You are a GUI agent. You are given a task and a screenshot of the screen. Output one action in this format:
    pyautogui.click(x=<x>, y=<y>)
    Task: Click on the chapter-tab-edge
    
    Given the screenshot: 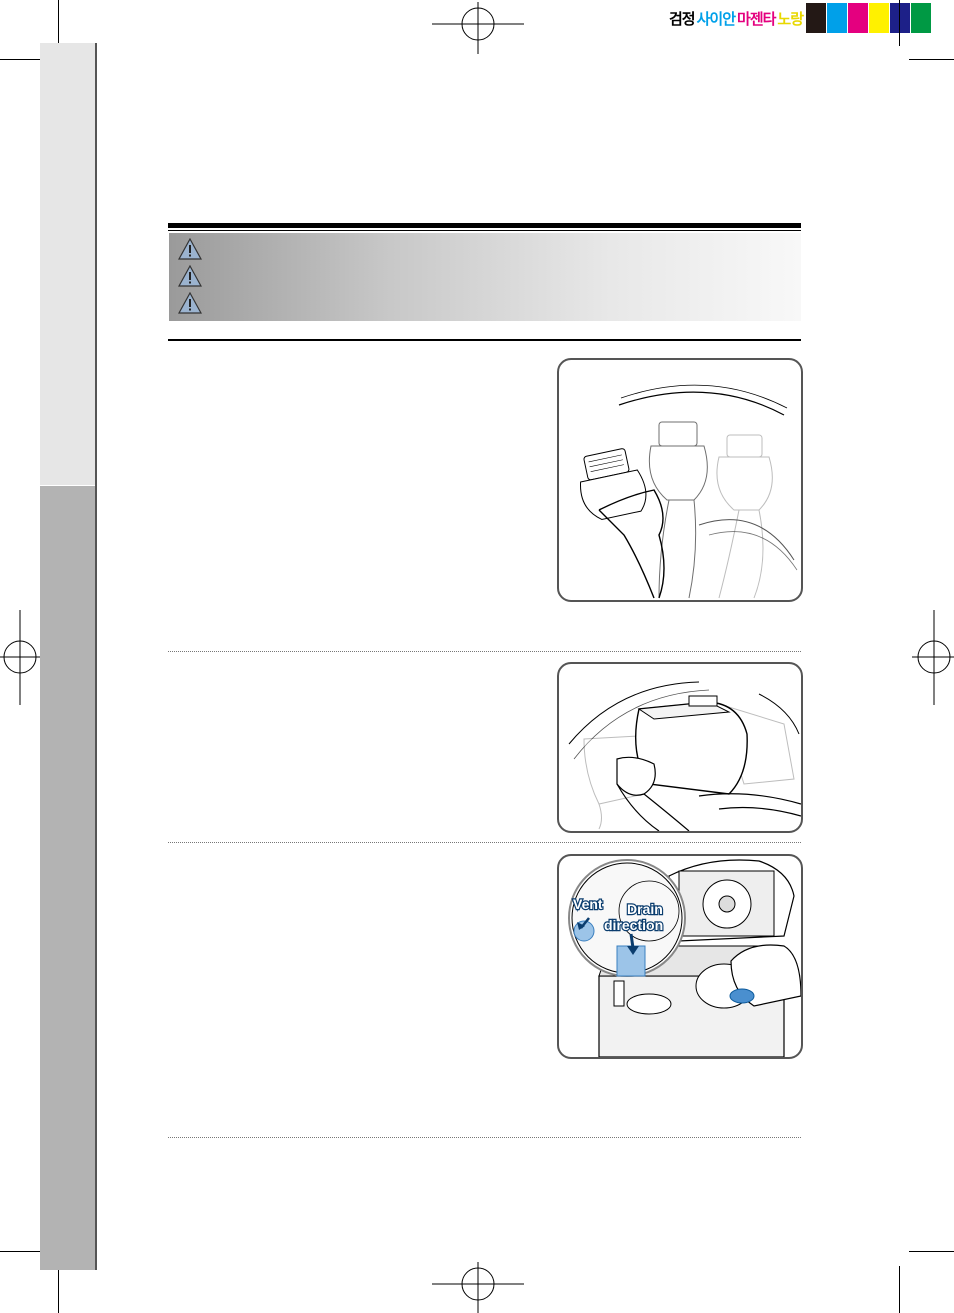 What is the action you would take?
    pyautogui.click(x=96, y=656)
    